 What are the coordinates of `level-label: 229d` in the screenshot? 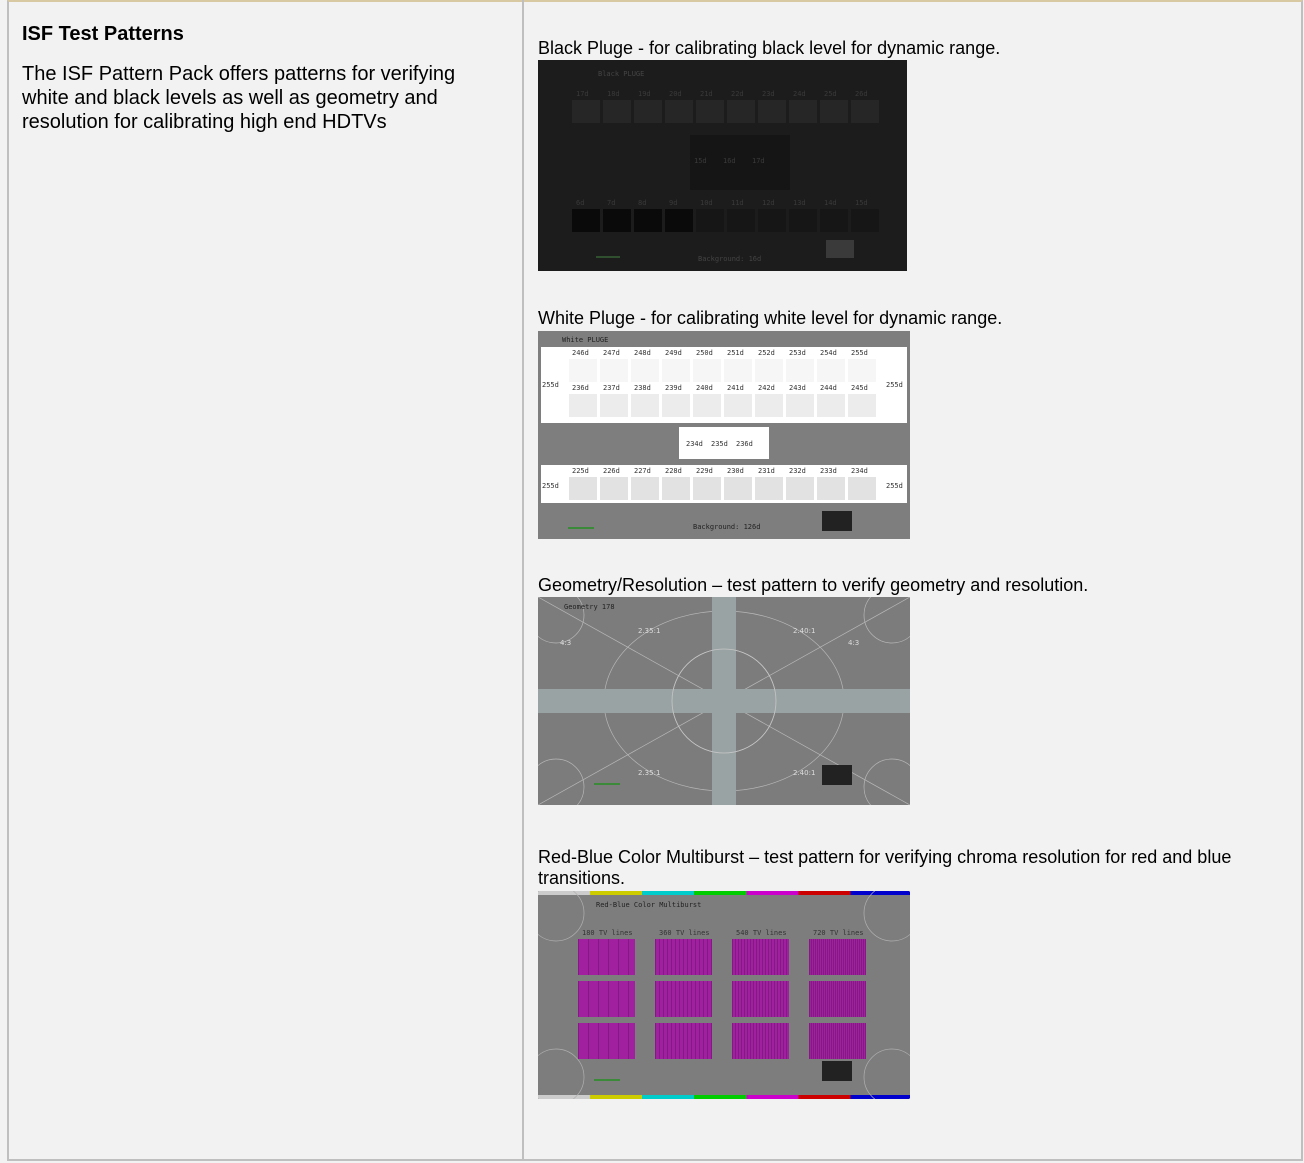 It's located at (704, 471).